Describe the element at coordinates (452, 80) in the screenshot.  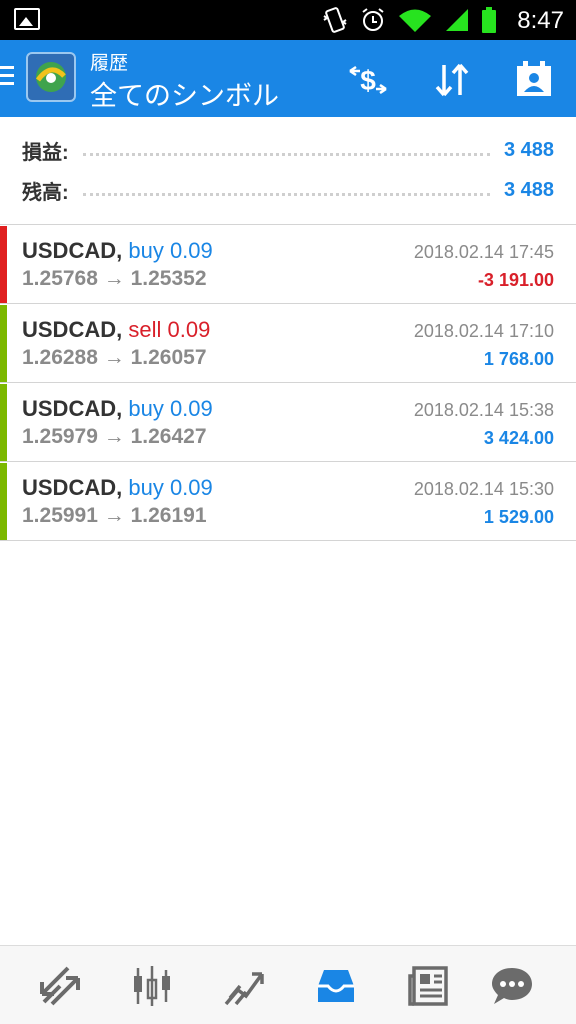
I see `sort-icon` at that location.